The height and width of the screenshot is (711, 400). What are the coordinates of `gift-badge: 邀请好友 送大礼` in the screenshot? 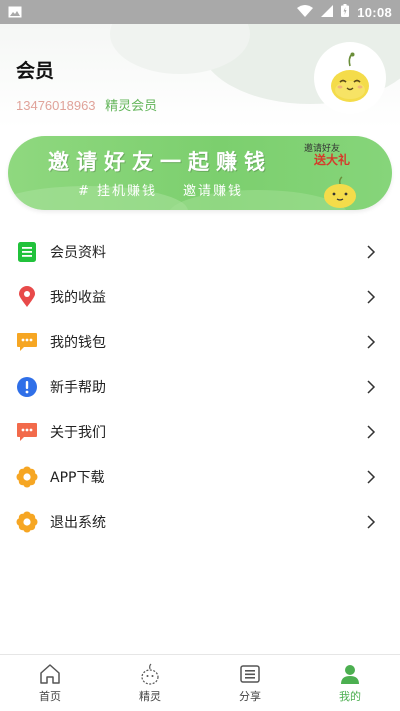 It's located at (327, 155).